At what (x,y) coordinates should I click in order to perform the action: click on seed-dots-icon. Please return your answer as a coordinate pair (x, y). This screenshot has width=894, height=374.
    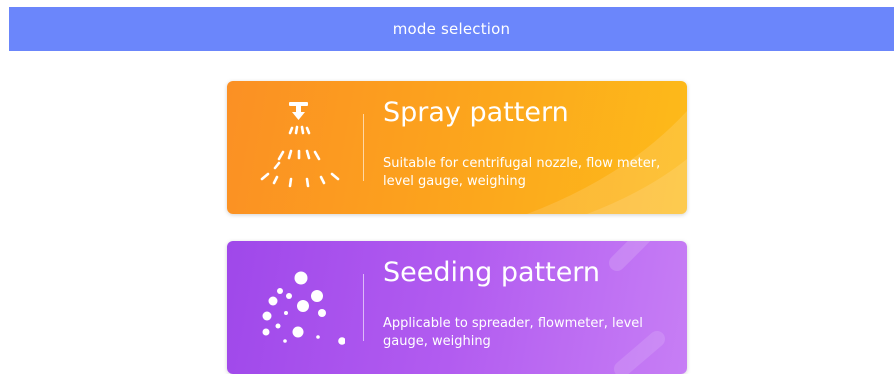
    Looking at the image, I should click on (295, 307).